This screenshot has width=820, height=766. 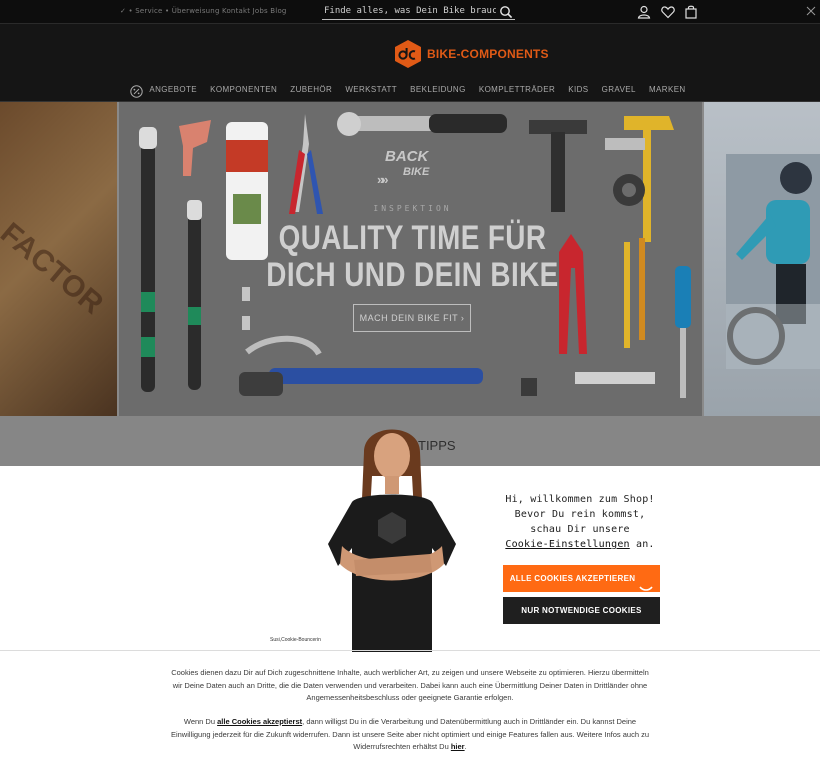 I want to click on percent-icon, so click(x=137, y=90).